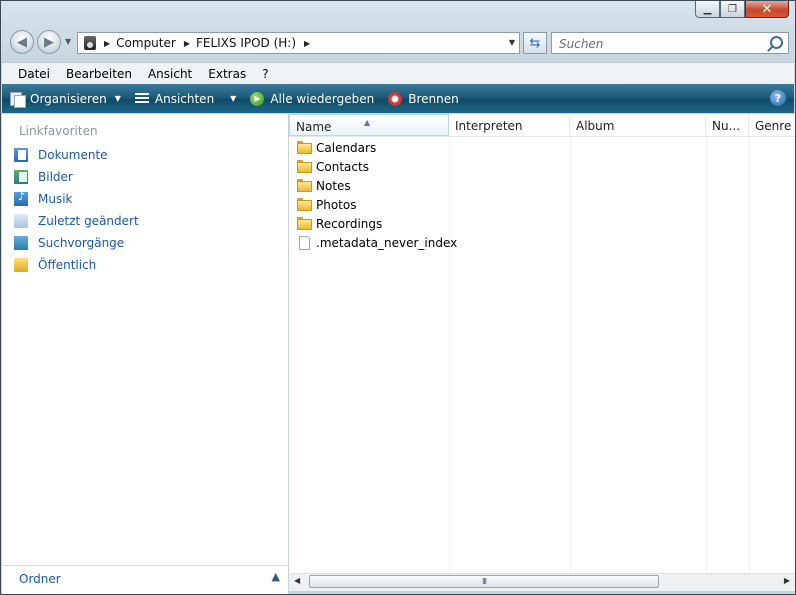 The width and height of the screenshot is (796, 595). What do you see at coordinates (349, 223) in the screenshot?
I see `file-name: Recordings` at bounding box center [349, 223].